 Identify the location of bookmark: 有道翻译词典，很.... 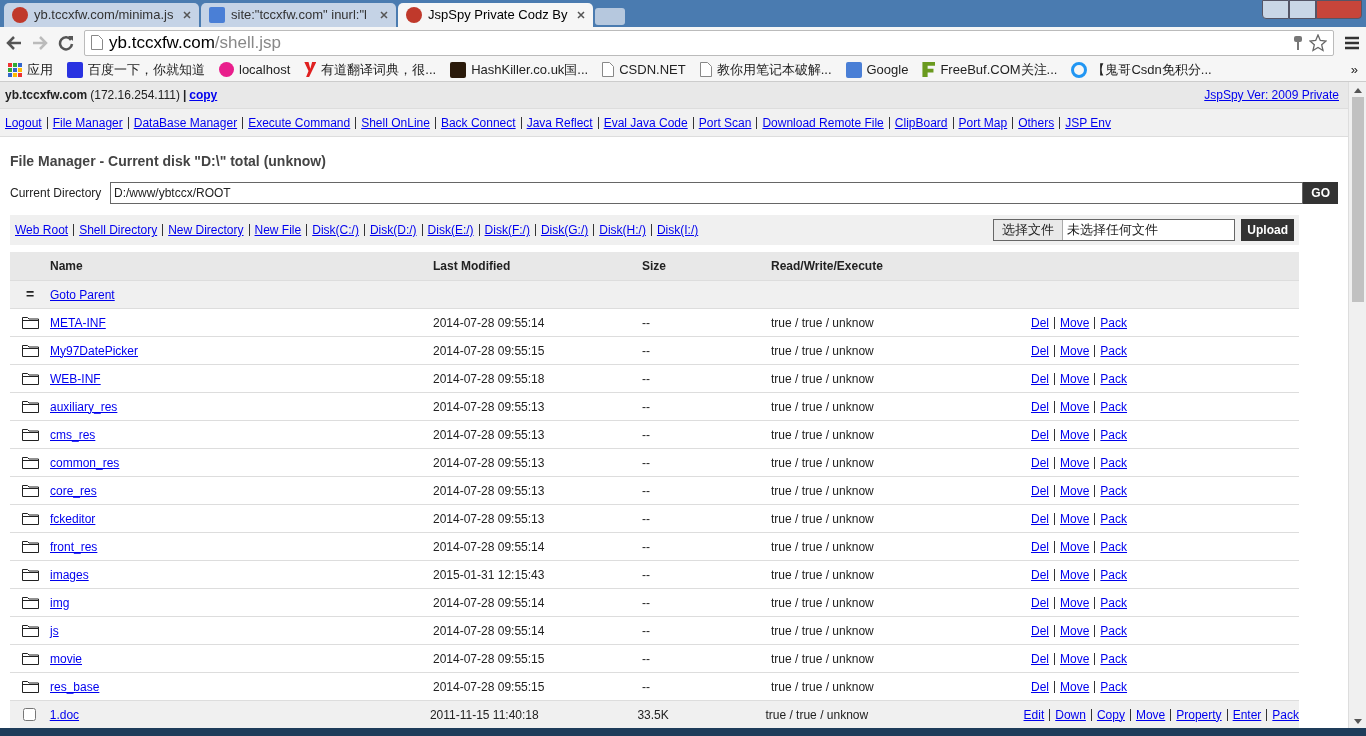
(379, 69).